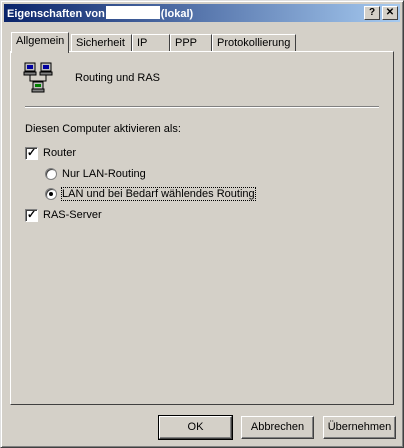 This screenshot has width=404, height=448. Describe the element at coordinates (104, 174) in the screenshot. I see `lan-only-label: Nur LAN-Routing` at that location.